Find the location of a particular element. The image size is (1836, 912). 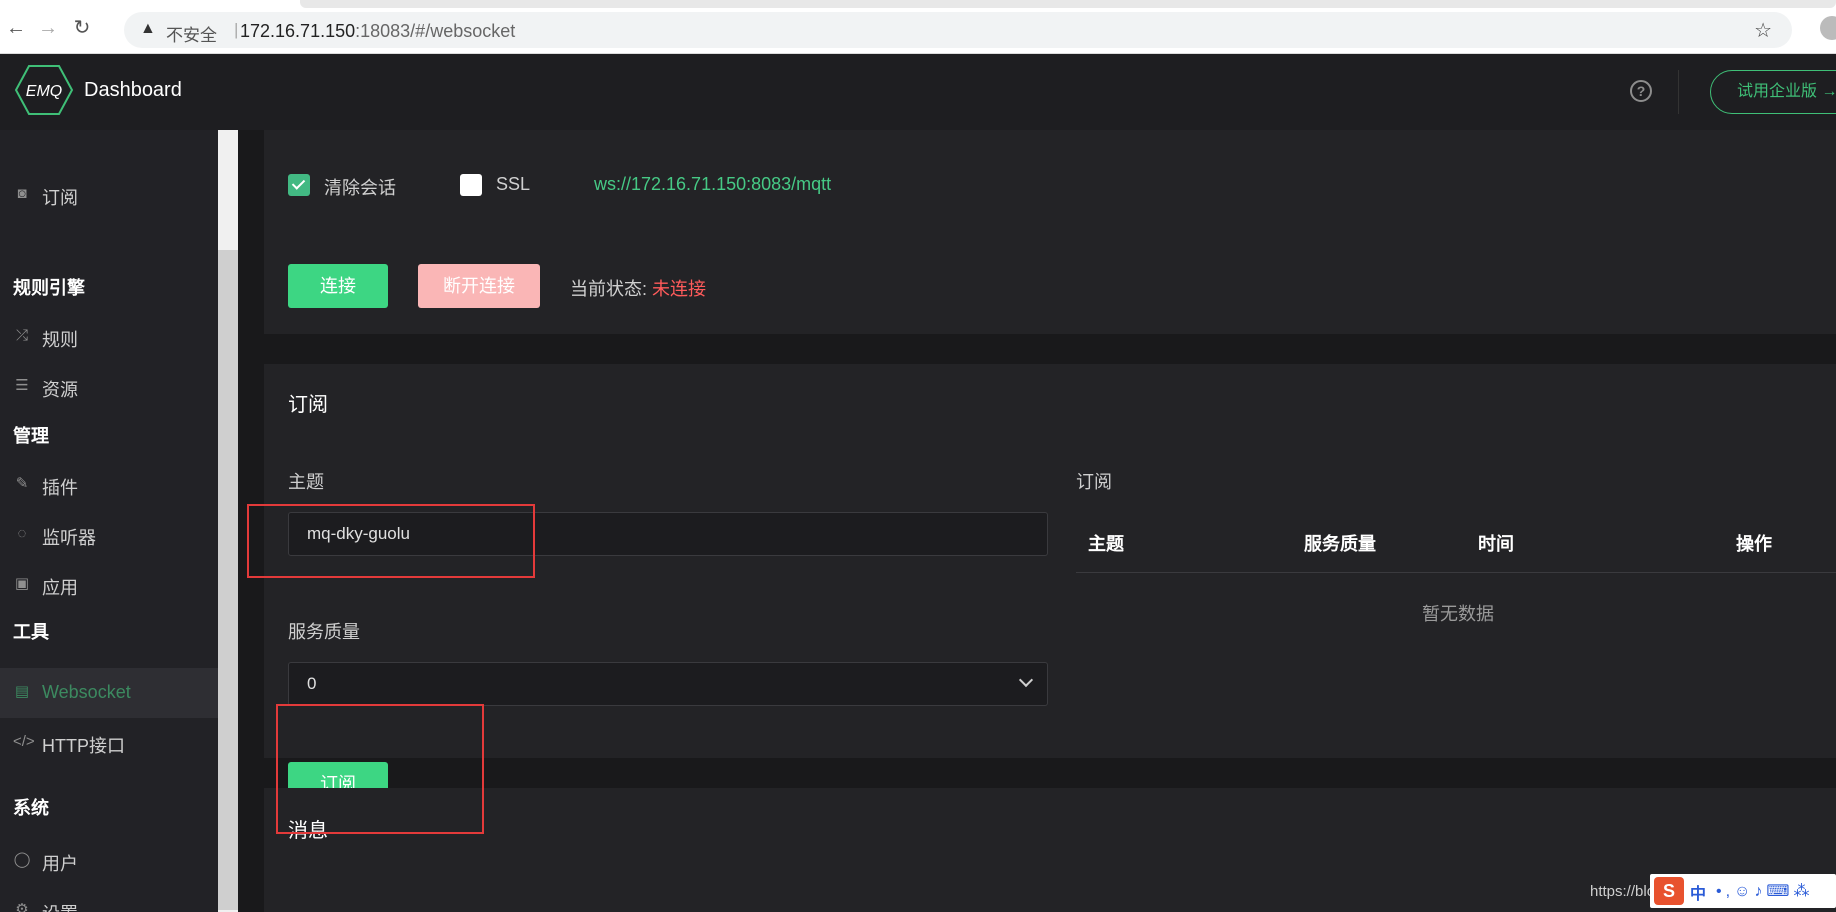

warning-icon: ▲ is located at coordinates (148, 28).